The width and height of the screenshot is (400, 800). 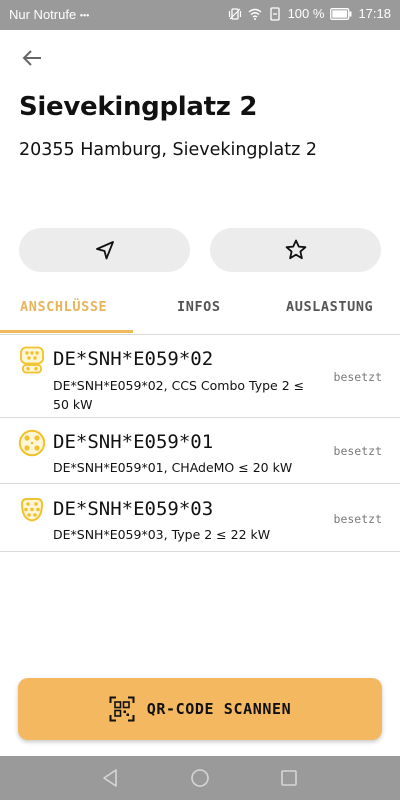 What do you see at coordinates (168, 150) in the screenshot?
I see `address-text: 20355 Hamburg, Sievekingplatz 2` at bounding box center [168, 150].